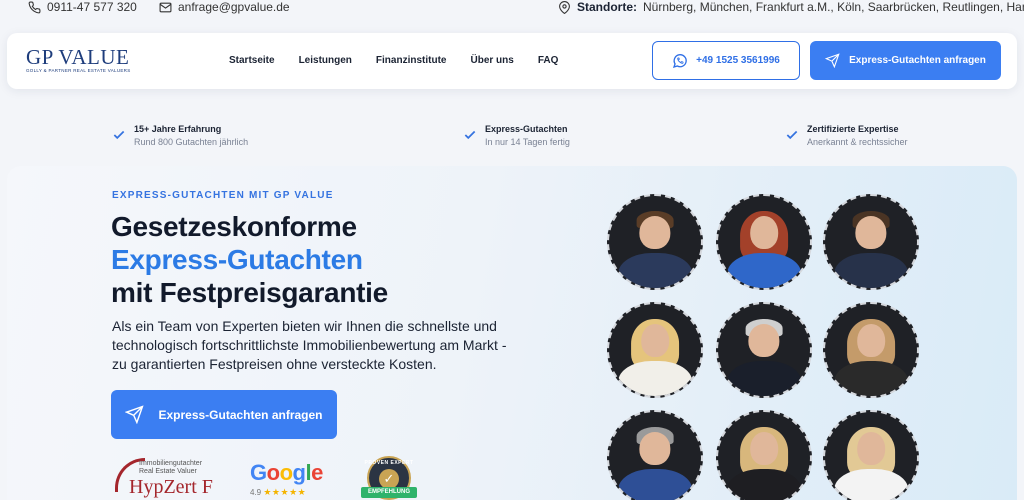  I want to click on feature-subtitle: Rund 800 Gutachten jährlich, so click(191, 142).